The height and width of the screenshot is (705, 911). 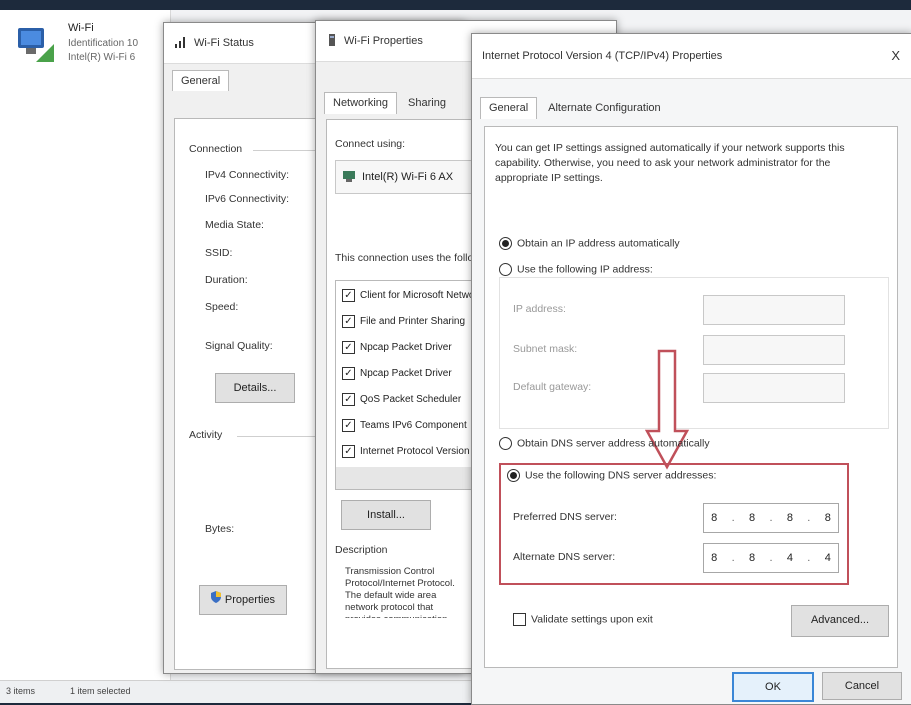 I want to click on alternate-dns-input: 8. 8. 4. 4, so click(x=771, y=558).